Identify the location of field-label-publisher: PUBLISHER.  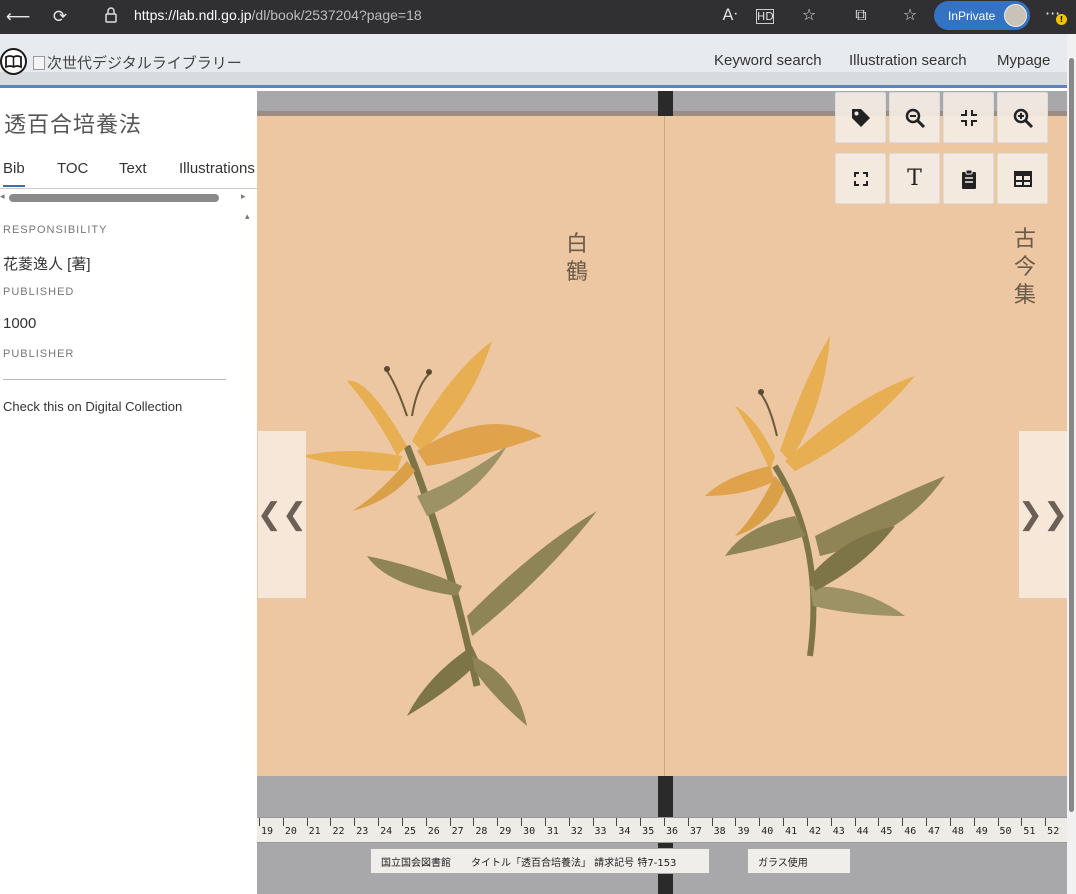
(39, 354).